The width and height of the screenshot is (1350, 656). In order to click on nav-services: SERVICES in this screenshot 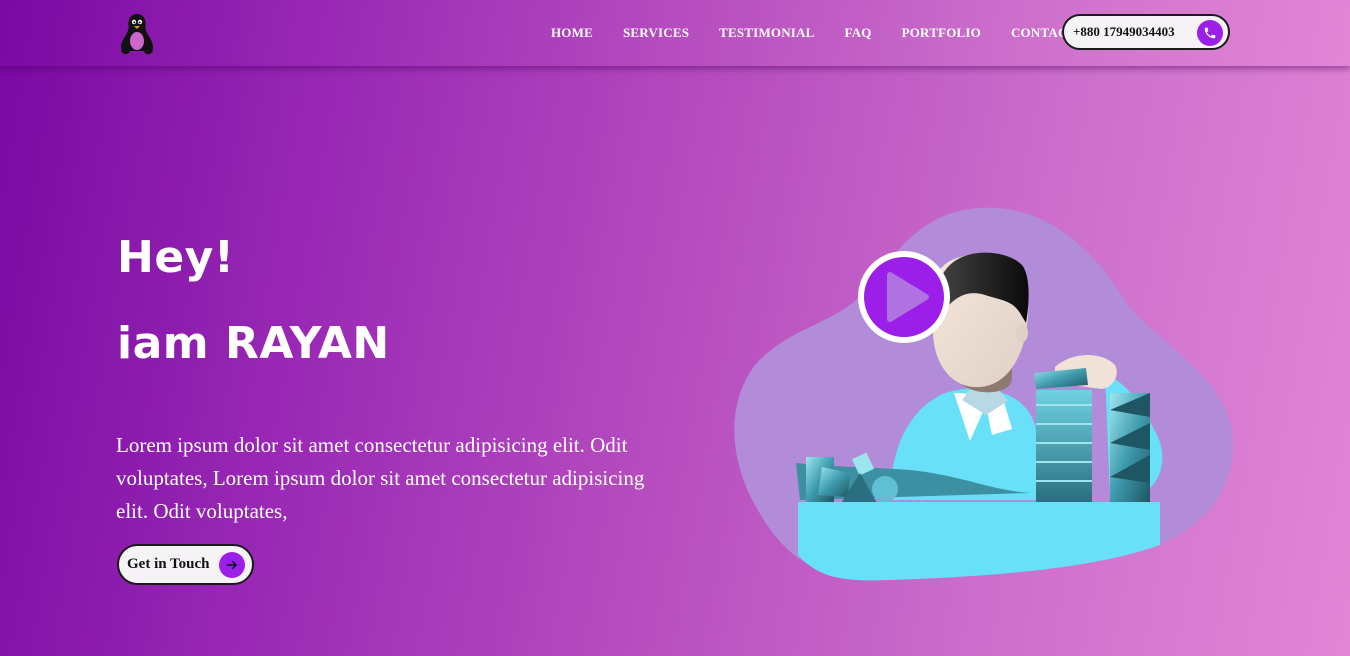, I will do `click(656, 33)`.